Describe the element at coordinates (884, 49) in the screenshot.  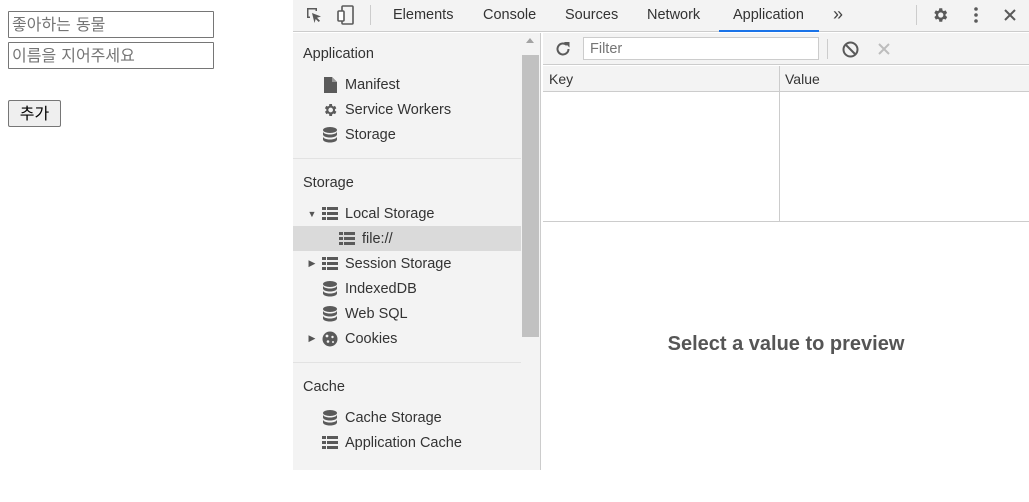
I see `delete-selected-icon` at that location.